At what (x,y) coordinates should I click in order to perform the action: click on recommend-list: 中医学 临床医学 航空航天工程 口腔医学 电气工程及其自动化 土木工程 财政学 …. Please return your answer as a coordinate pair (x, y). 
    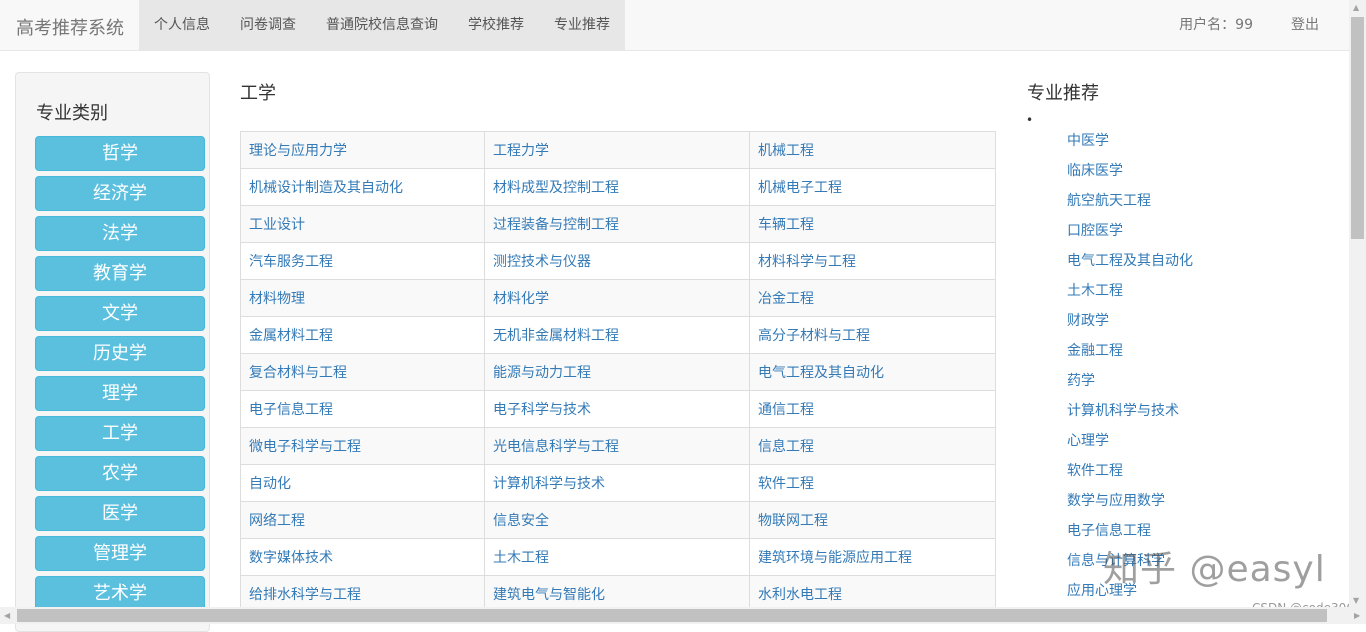
    Looking at the image, I should click on (1130, 370).